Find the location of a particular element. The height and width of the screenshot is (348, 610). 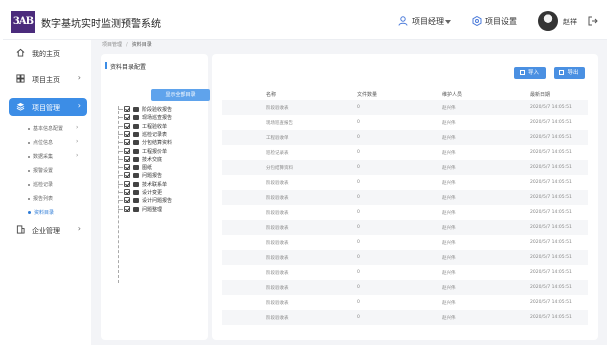

table-row: 分包结算资料 0 赵兴伟 2020/5/7 14:05:51 is located at coordinates (405, 167).